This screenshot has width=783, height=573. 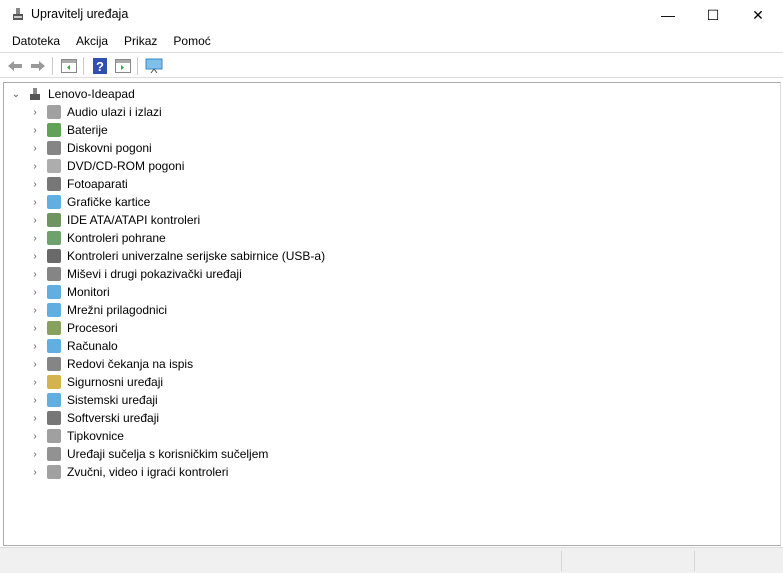 What do you see at coordinates (115, 382) in the screenshot?
I see `tree-item-label: Sigurnosni uređaji` at bounding box center [115, 382].